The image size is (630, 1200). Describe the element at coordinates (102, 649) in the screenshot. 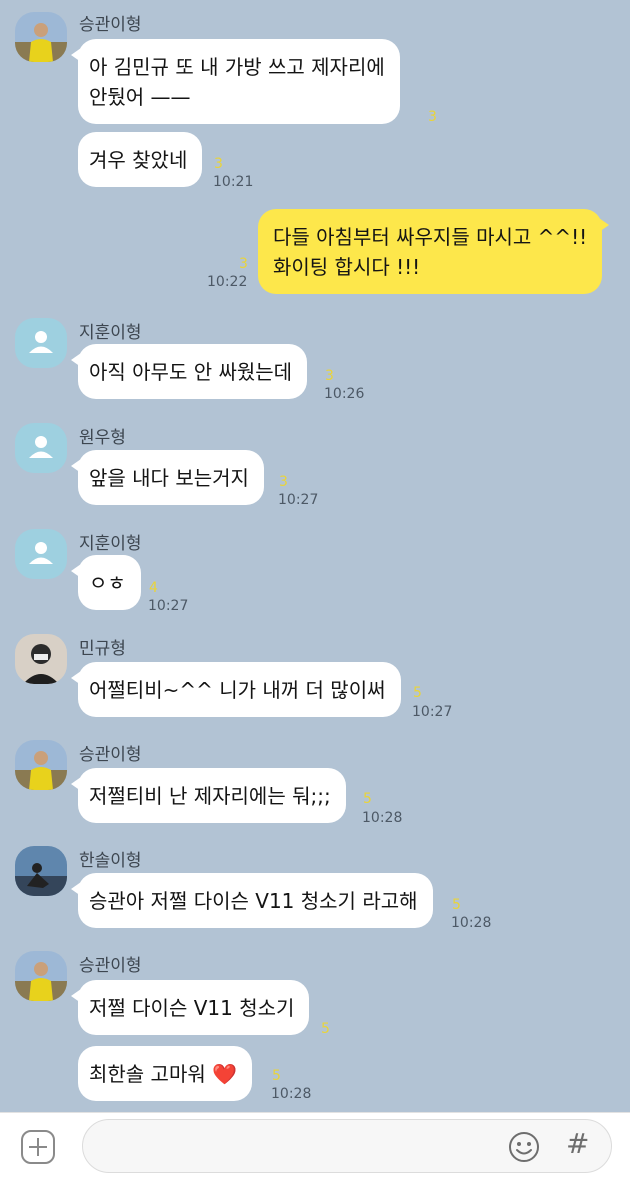

I see `sender-name: 민규형` at that location.